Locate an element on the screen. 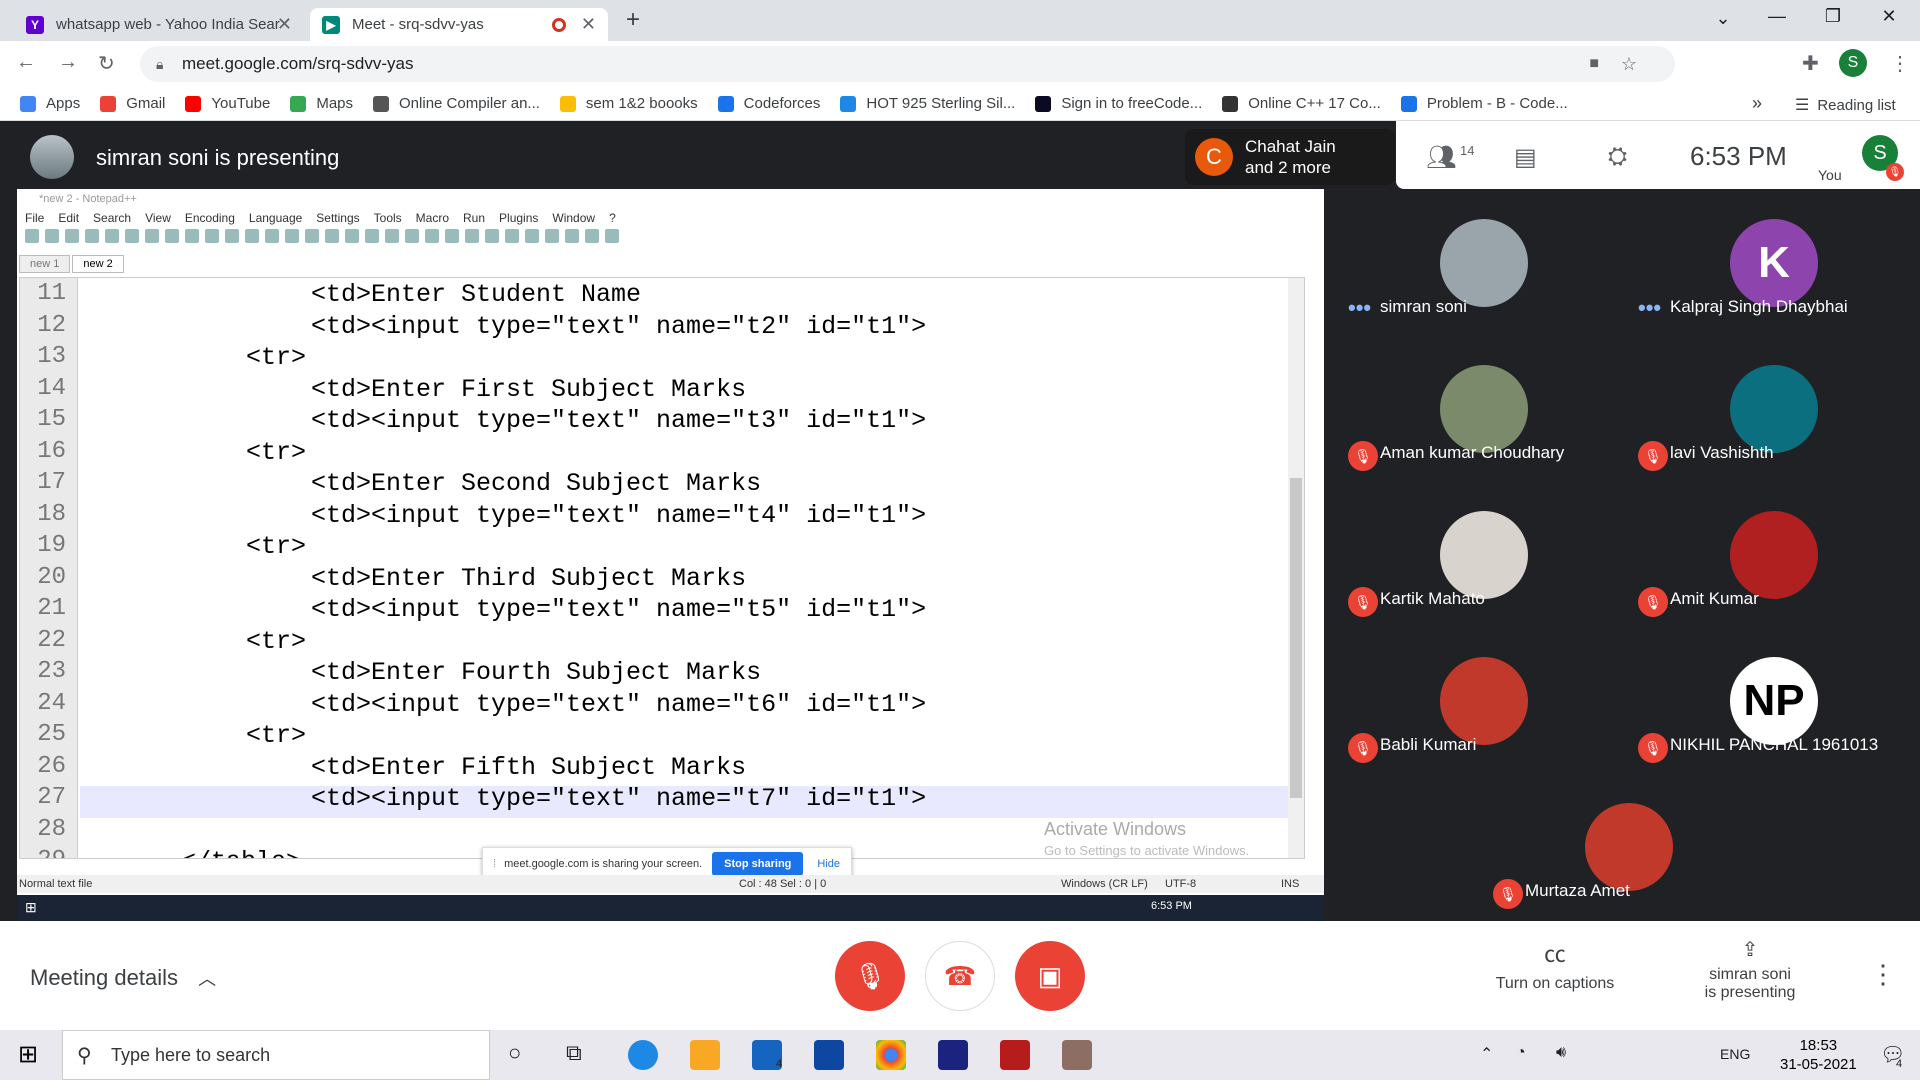  drag-handle-icon: ⁞ is located at coordinates (494, 864).